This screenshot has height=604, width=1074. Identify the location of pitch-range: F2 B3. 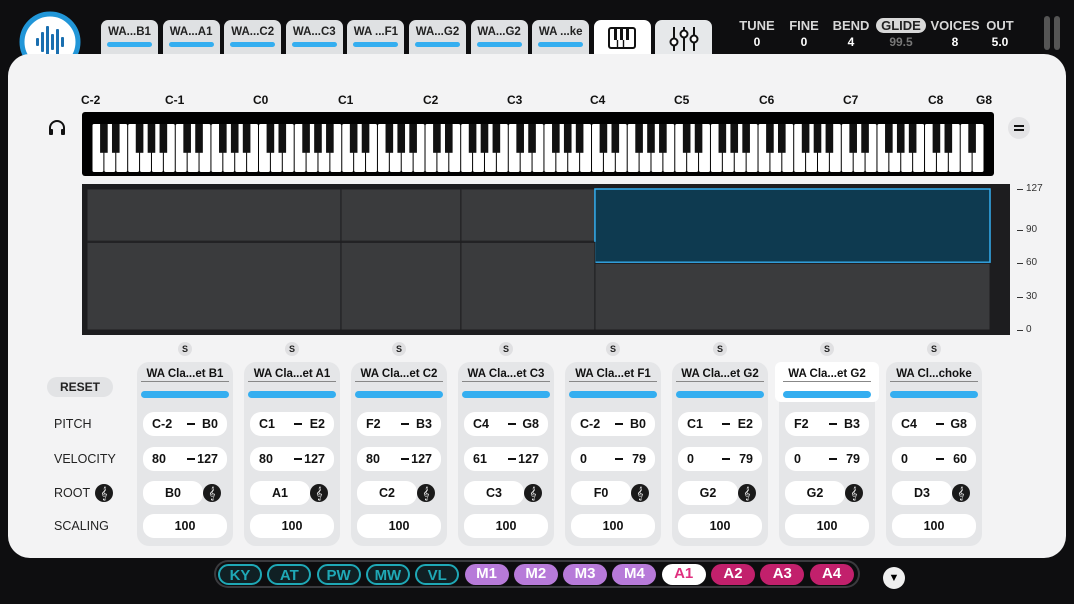
(399, 424).